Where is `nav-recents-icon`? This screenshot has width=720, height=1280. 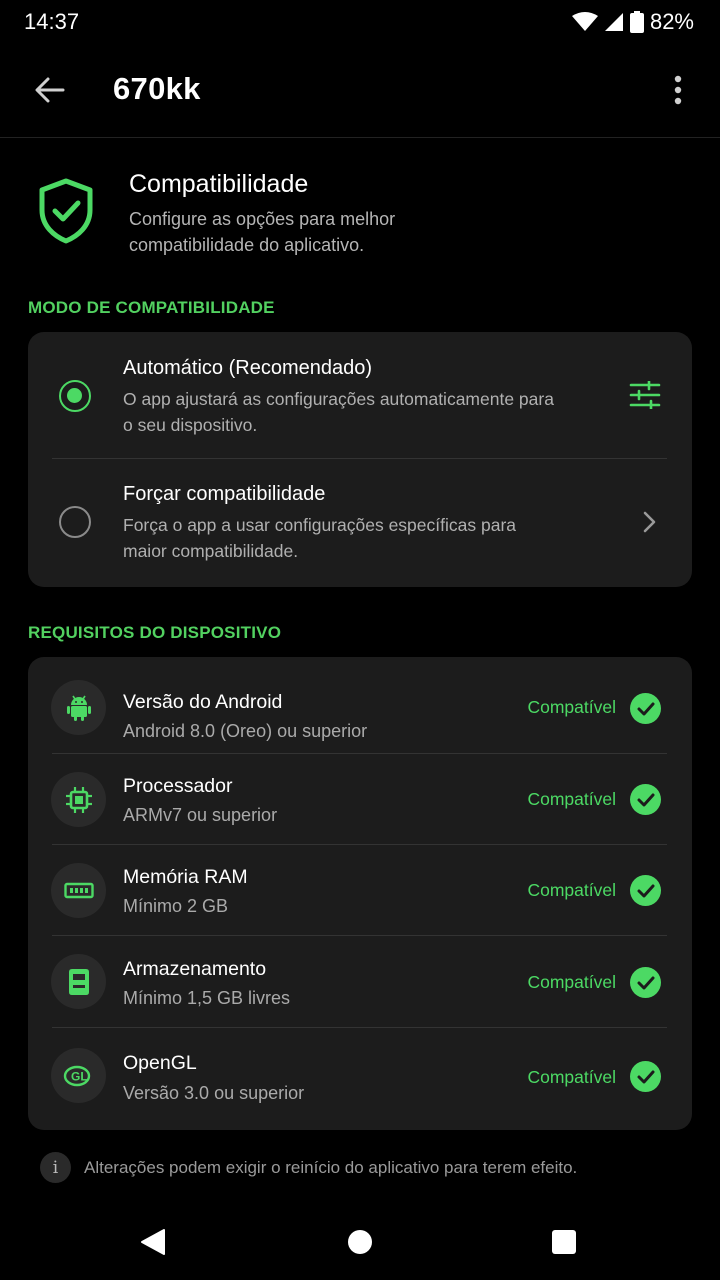
nav-recents-icon is located at coordinates (564, 1242).